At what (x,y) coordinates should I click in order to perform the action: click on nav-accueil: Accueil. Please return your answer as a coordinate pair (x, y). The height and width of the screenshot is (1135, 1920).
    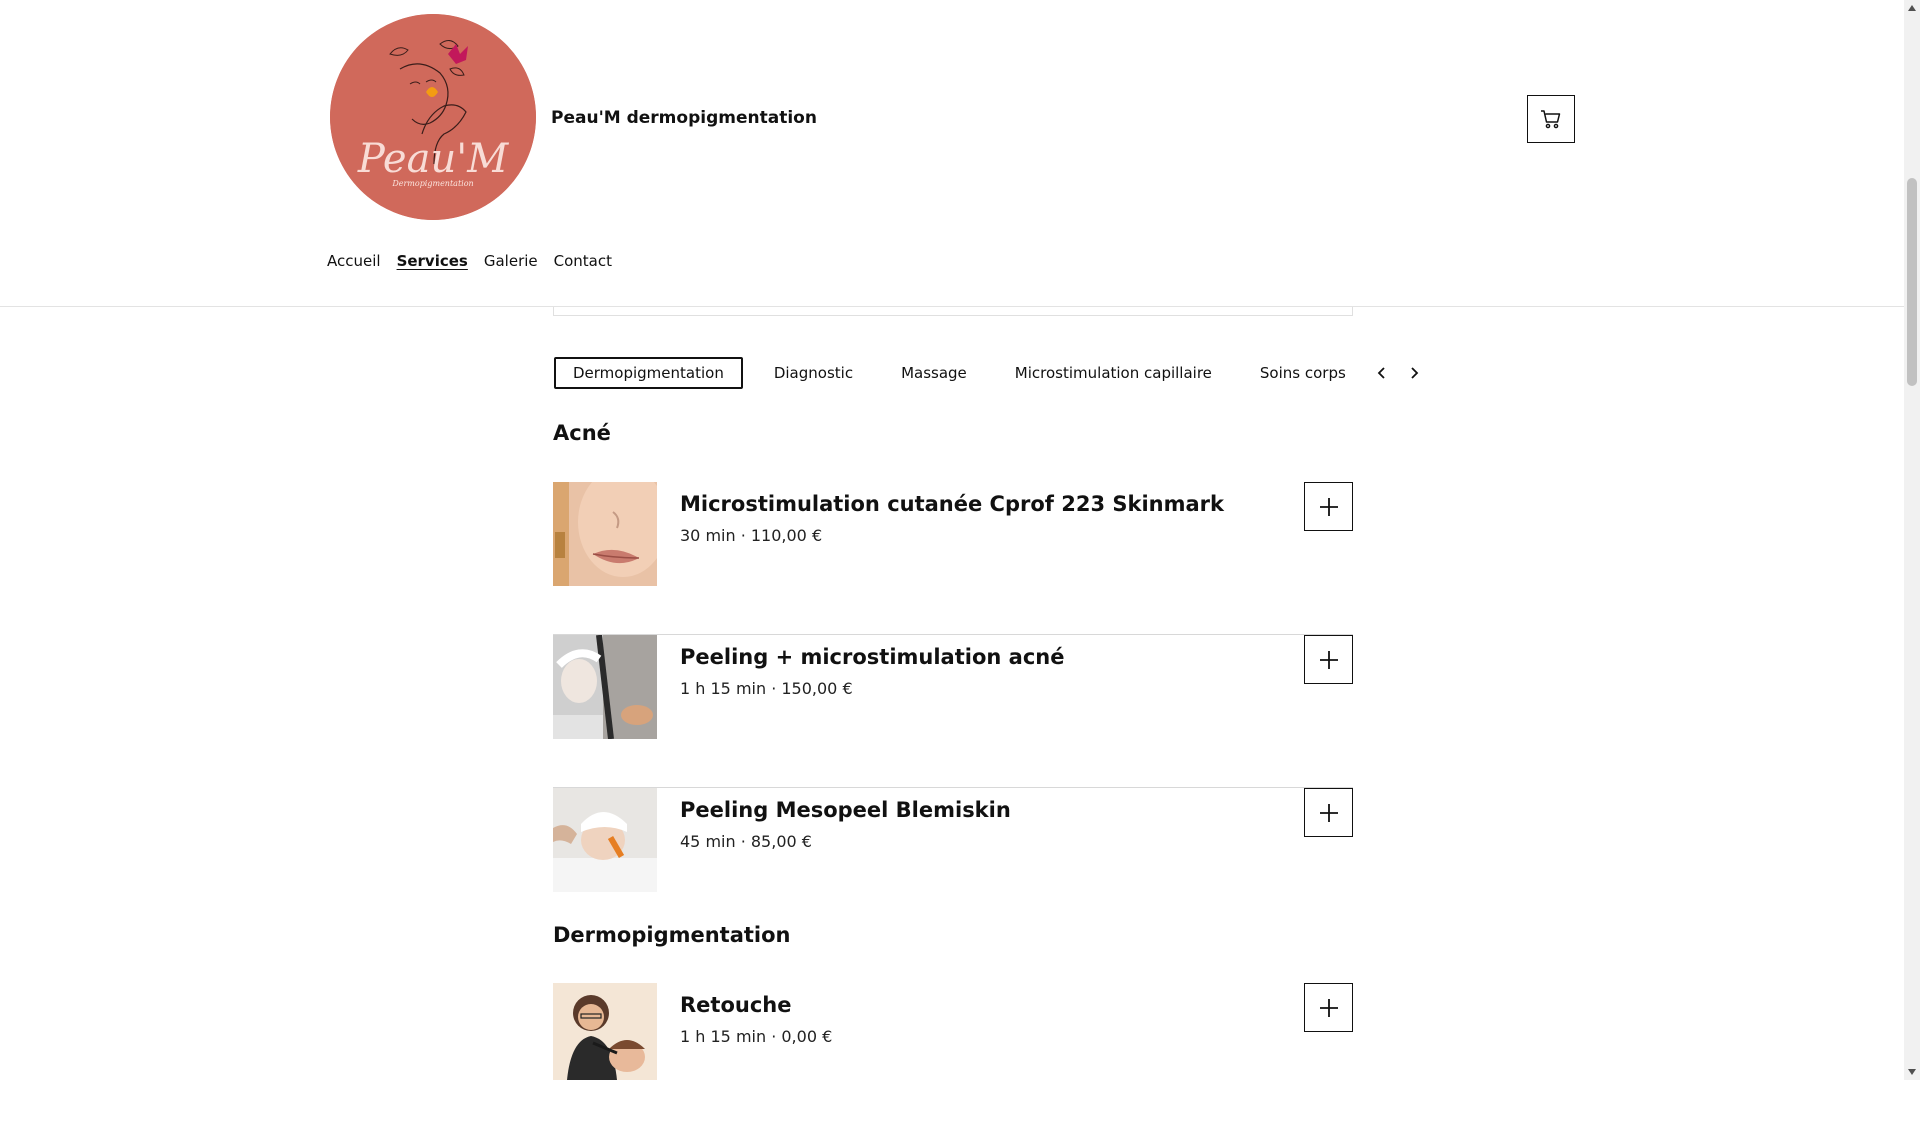
    Looking at the image, I should click on (354, 261).